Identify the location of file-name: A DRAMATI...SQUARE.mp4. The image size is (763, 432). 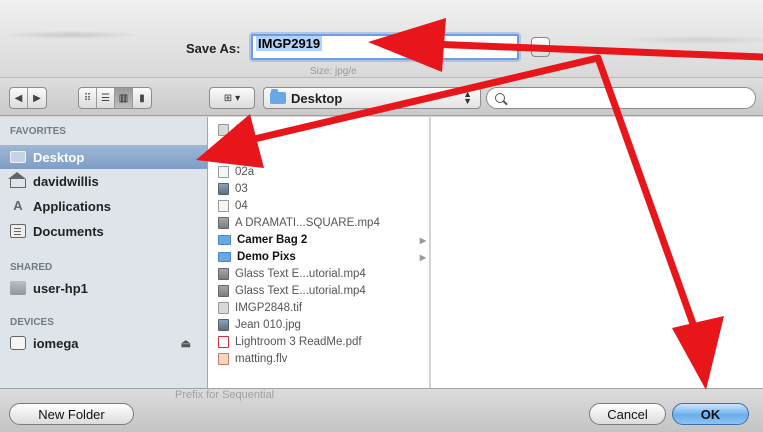
(307, 223).